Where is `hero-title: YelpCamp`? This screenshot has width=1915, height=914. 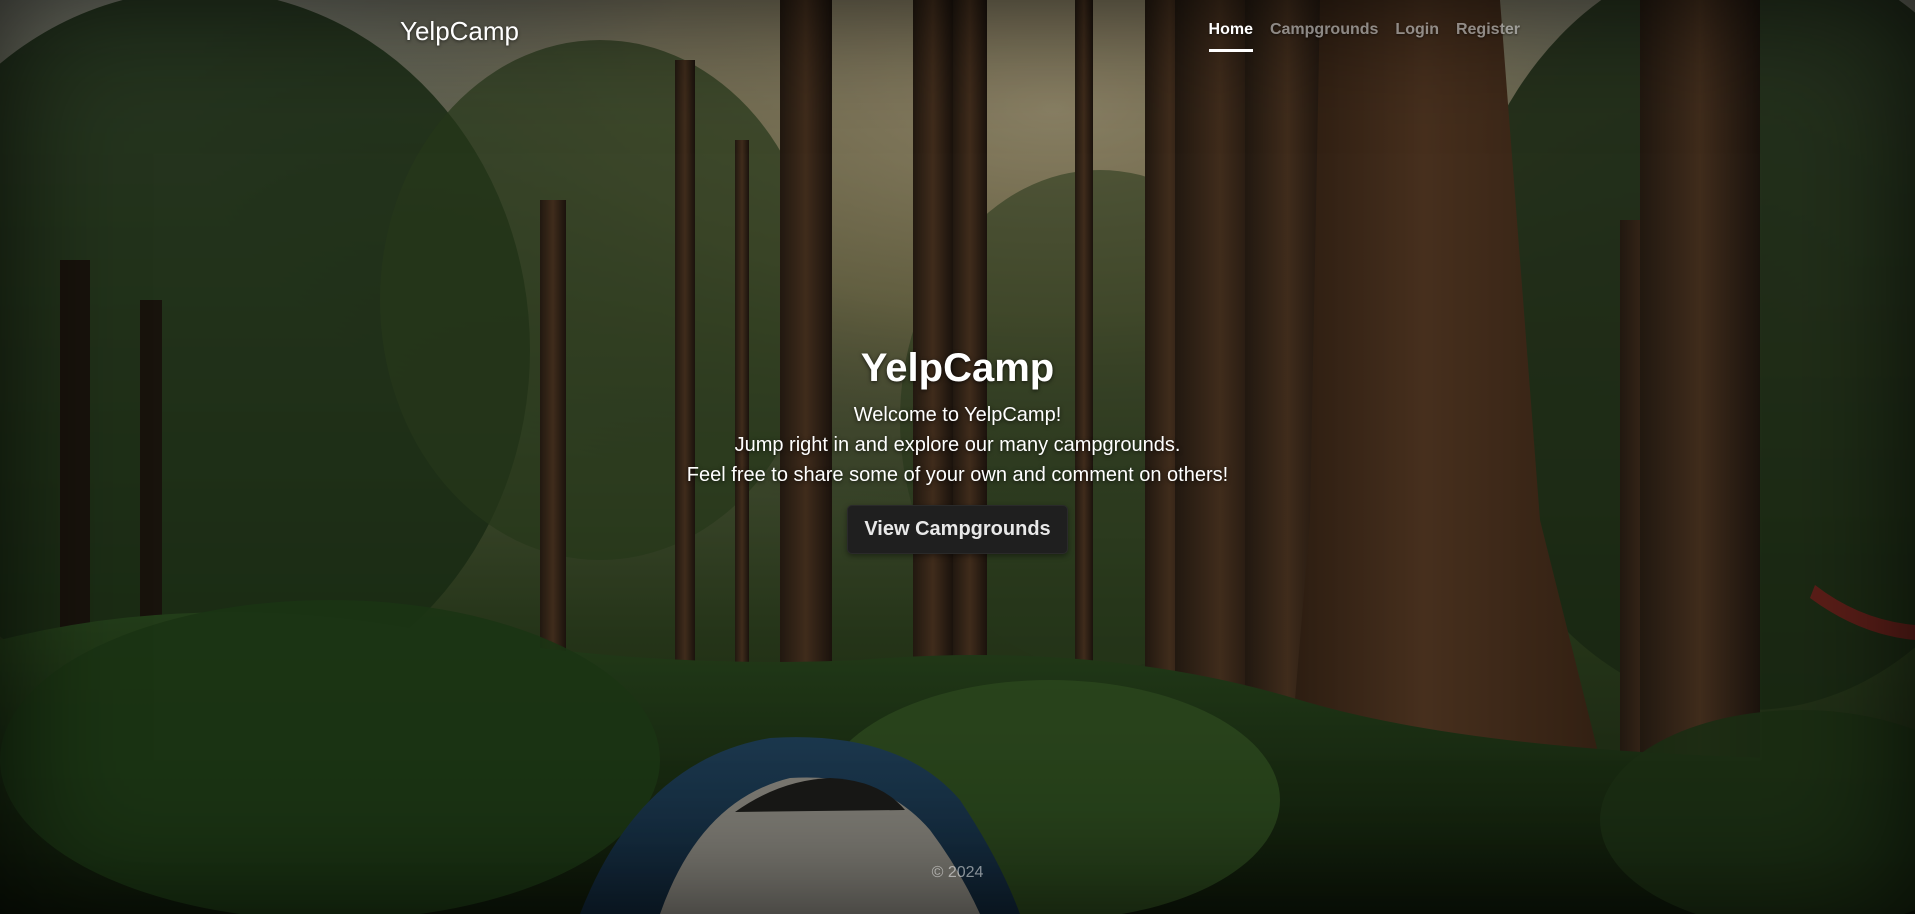 hero-title: YelpCamp is located at coordinates (957, 368).